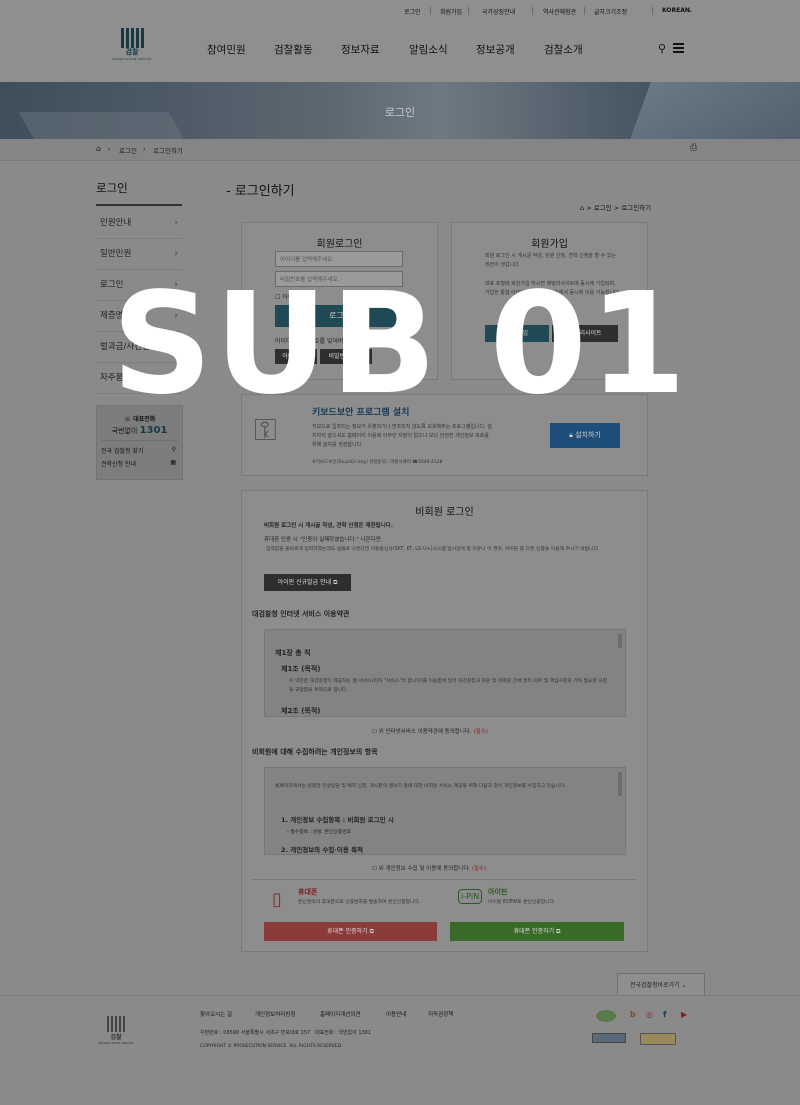 The height and width of the screenshot is (1105, 800). I want to click on find-office-link: 전국 검찰청 찾기 ⚲, so click(139, 447).